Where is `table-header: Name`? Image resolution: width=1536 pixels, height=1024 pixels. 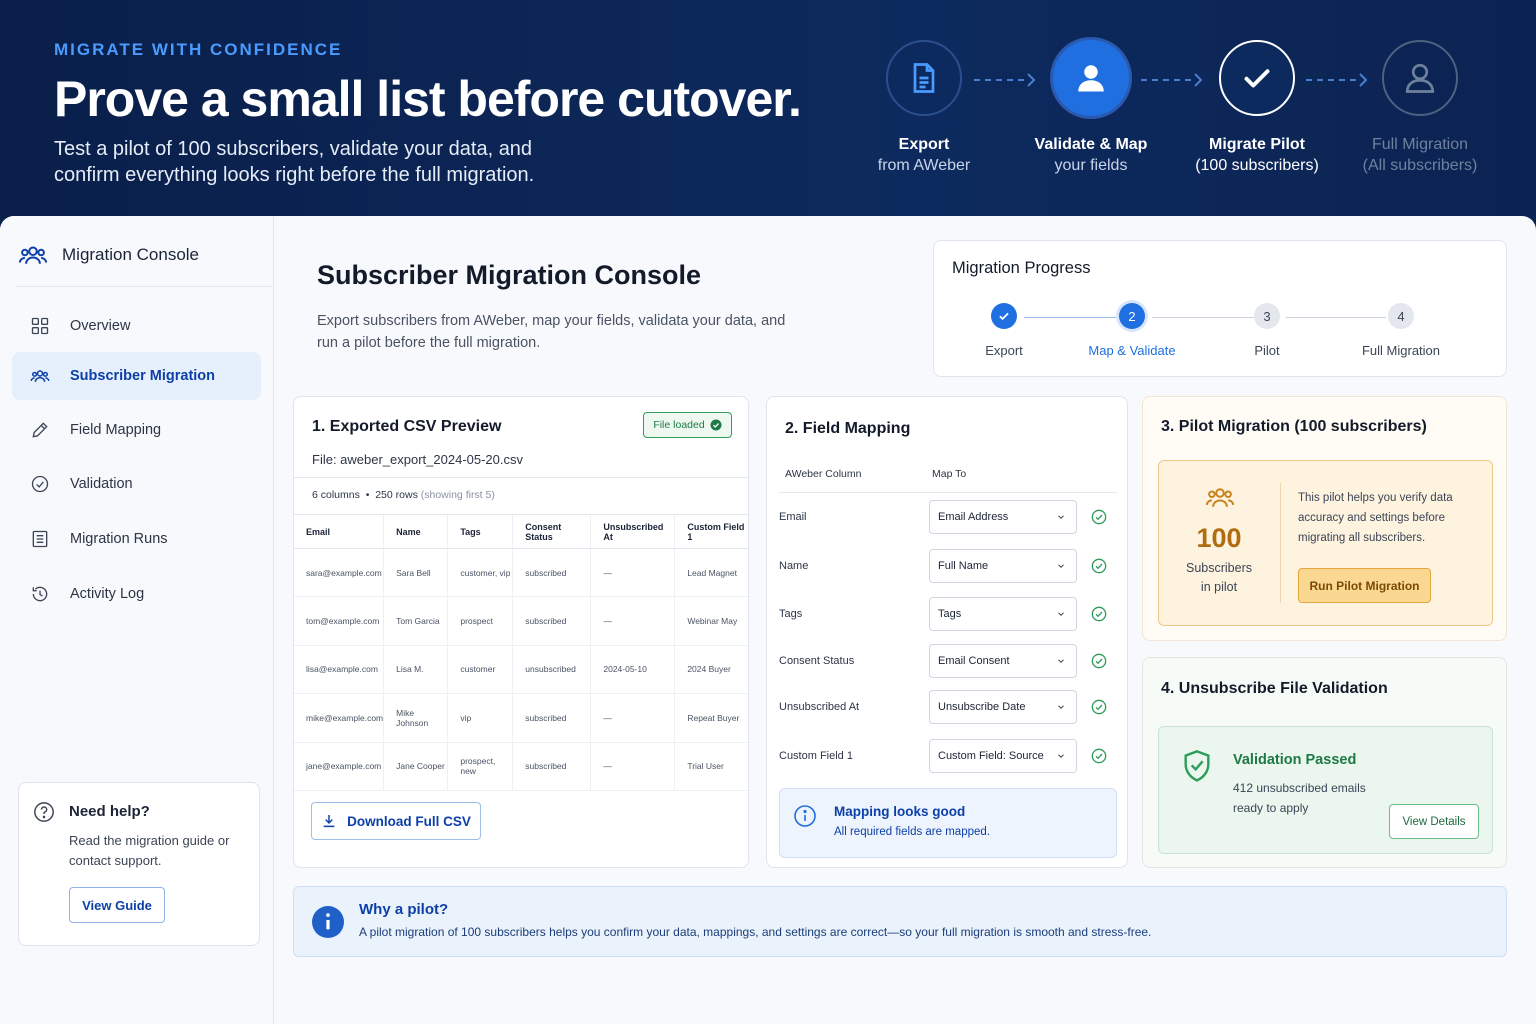
table-header: Name is located at coordinates (415, 531).